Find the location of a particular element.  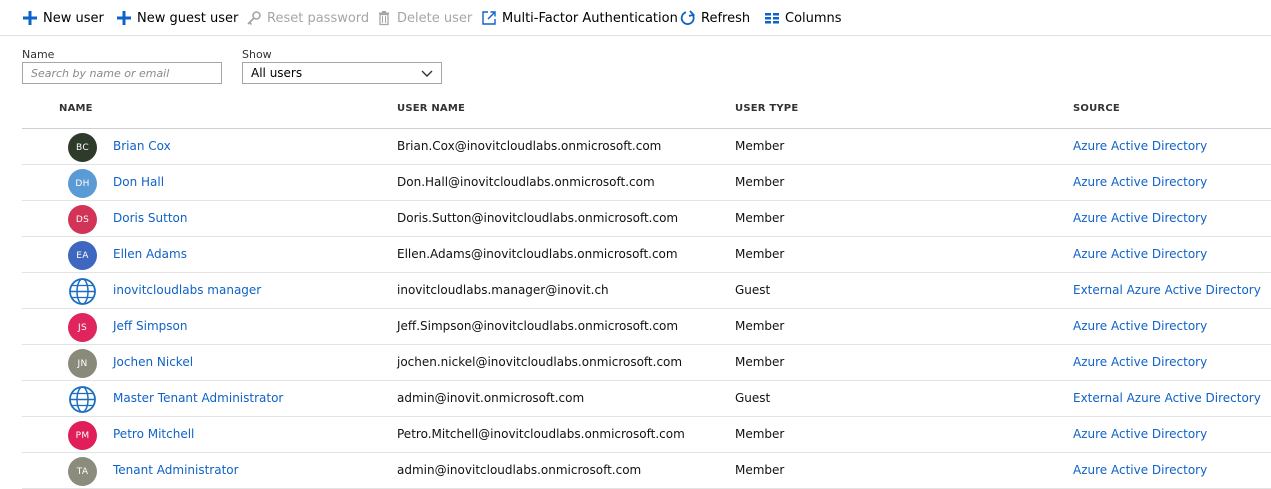

user-name-link: inovitcloudlabs manager is located at coordinates (187, 290).